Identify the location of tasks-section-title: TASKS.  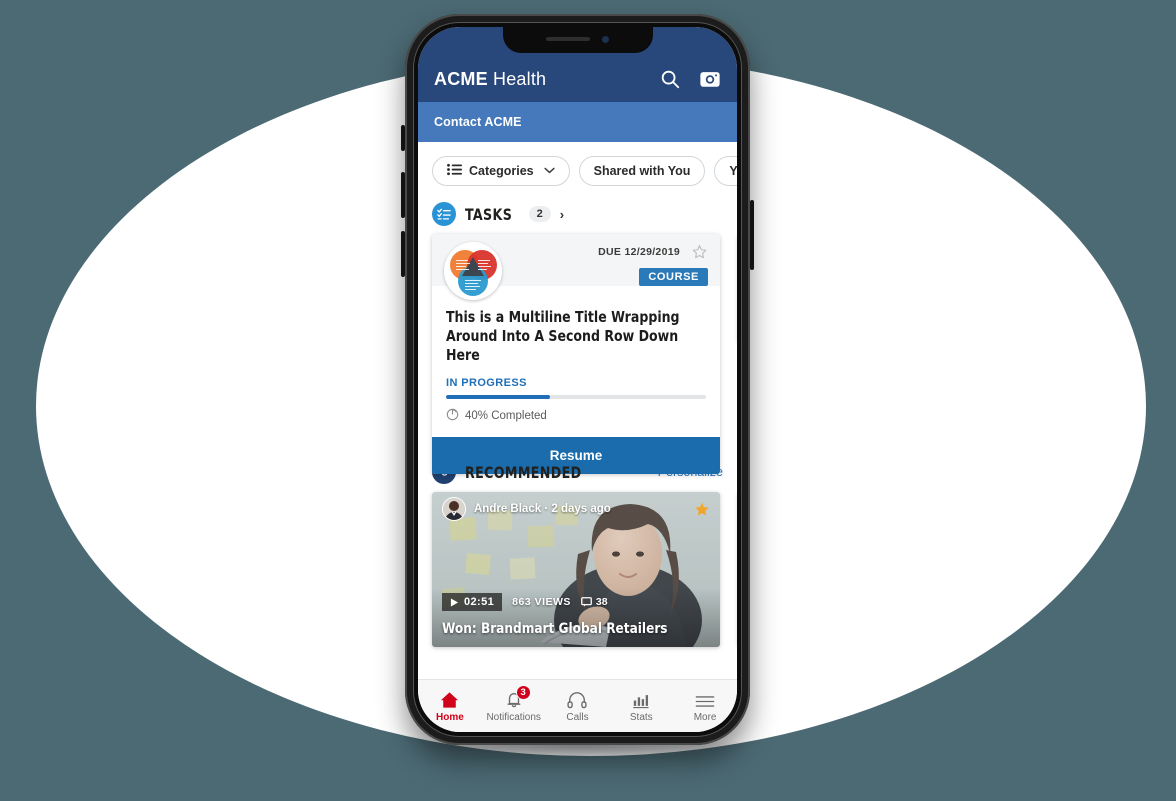
(489, 214).